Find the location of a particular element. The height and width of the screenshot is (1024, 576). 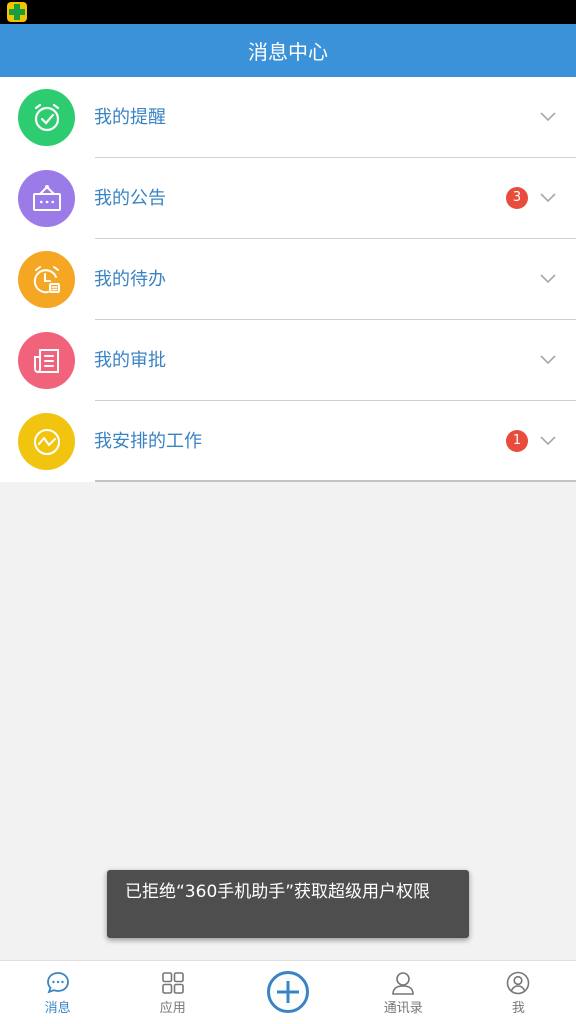

add-circle-icon is located at coordinates (288, 992).